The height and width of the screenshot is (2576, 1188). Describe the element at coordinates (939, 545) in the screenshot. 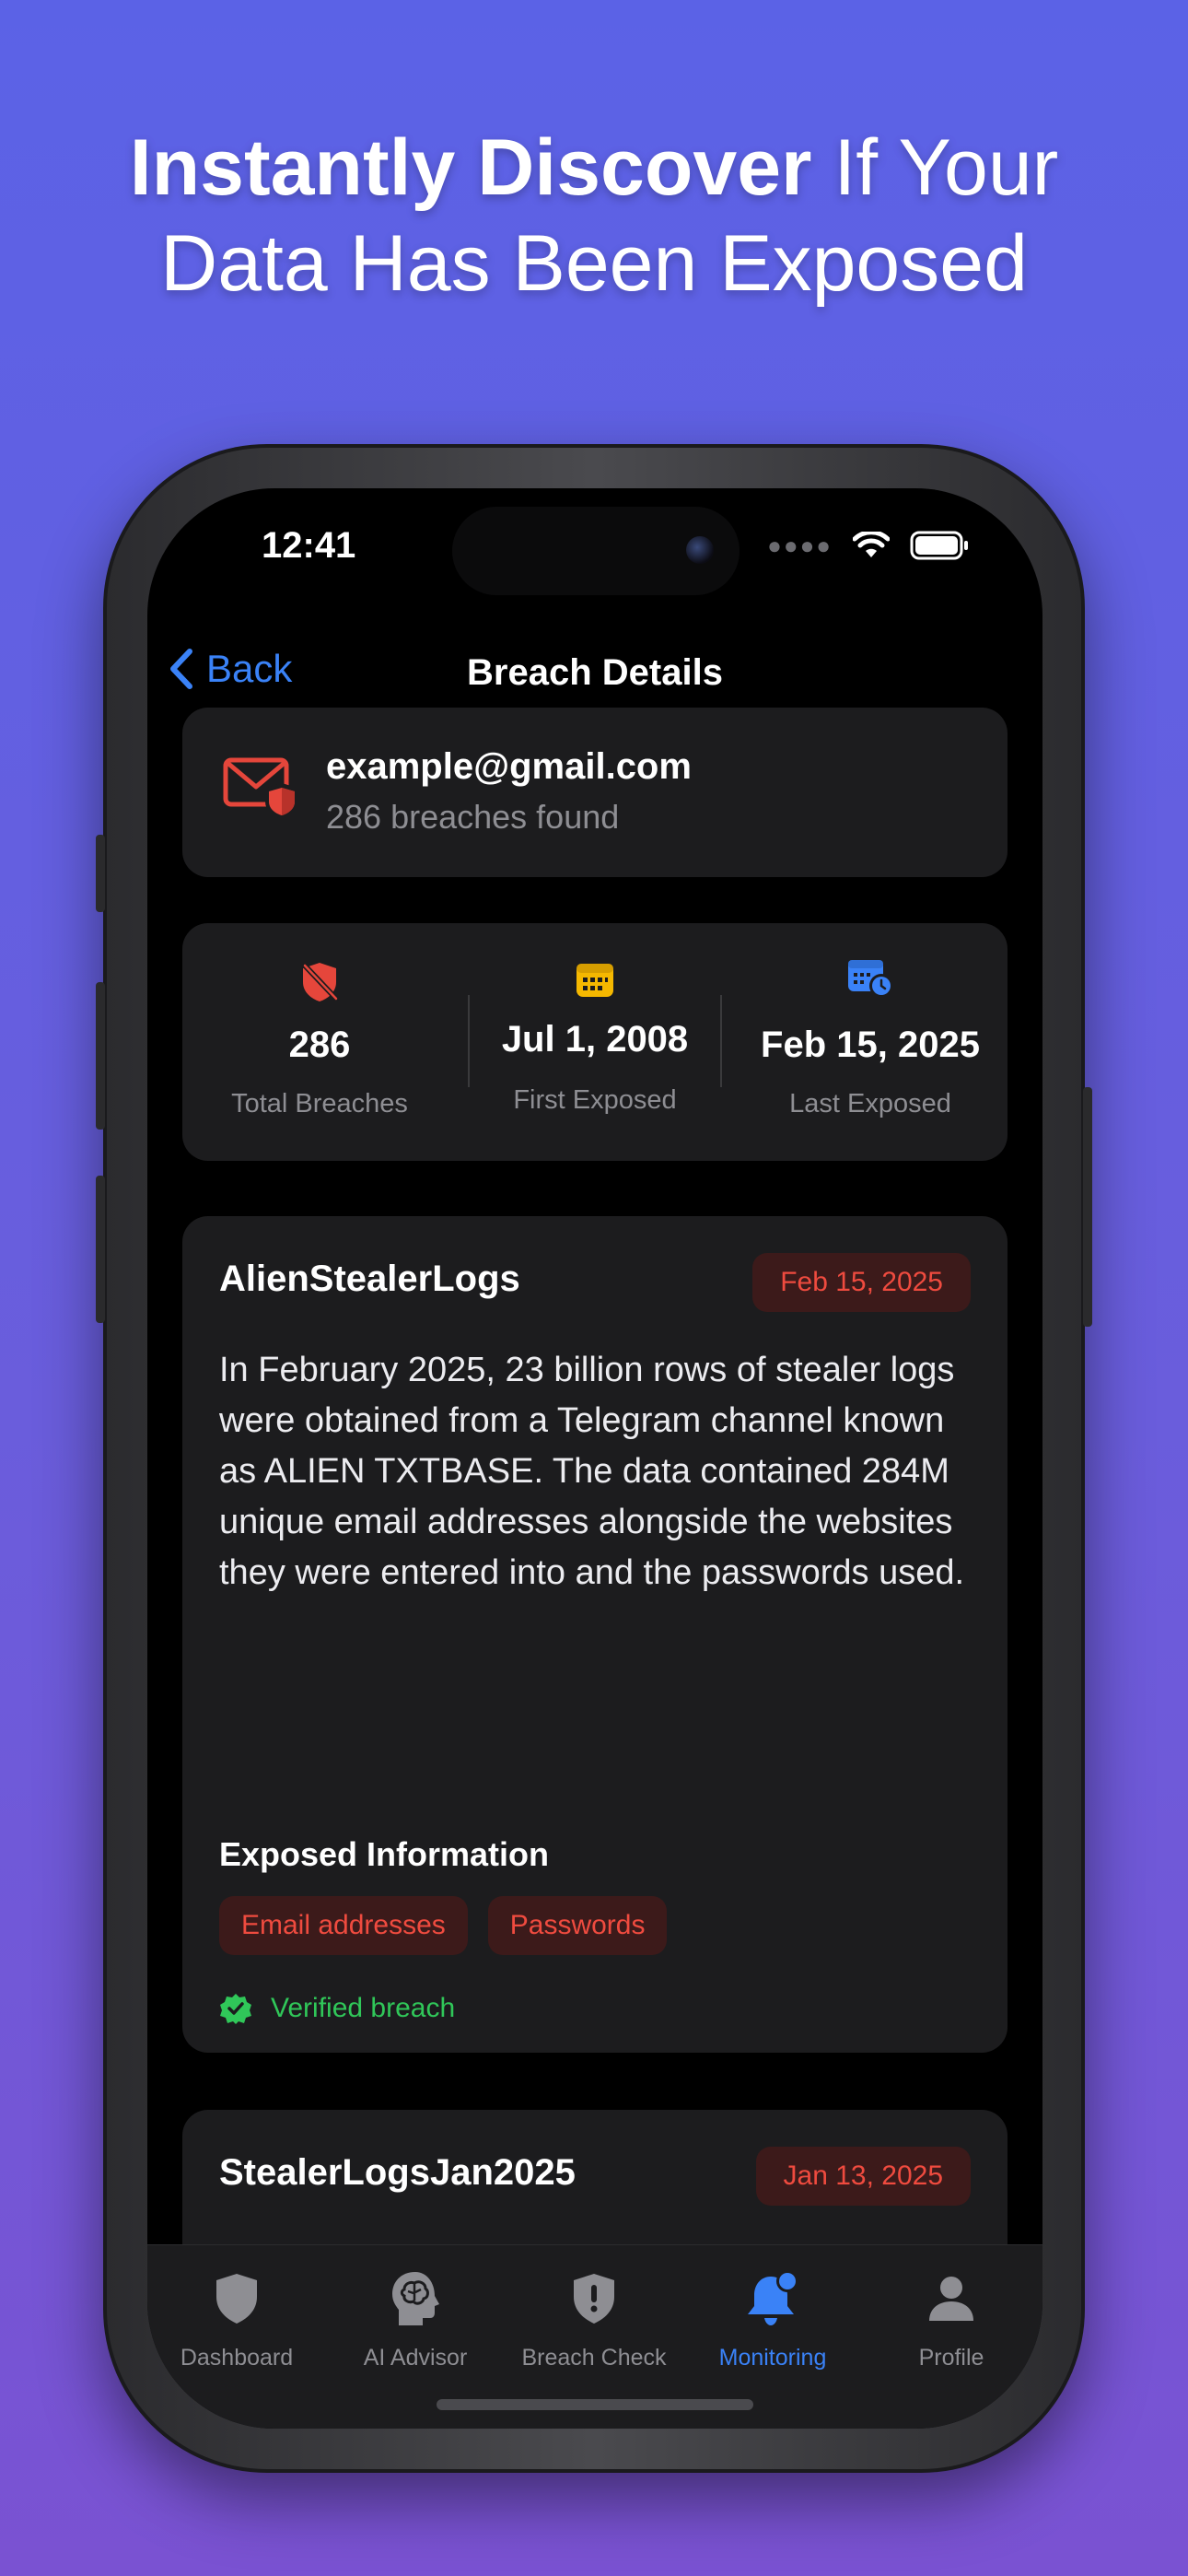

I see `battery-icon` at that location.